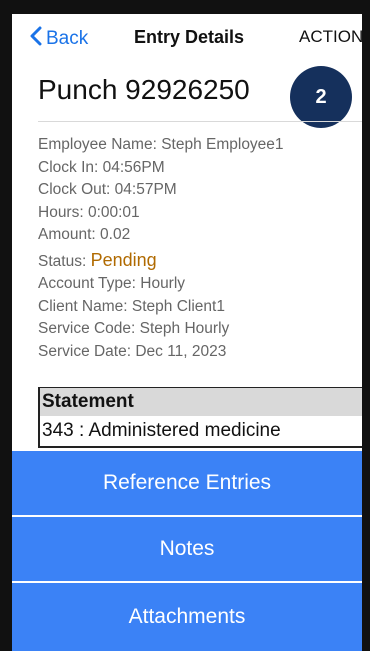 The image size is (370, 651). What do you see at coordinates (131, 306) in the screenshot?
I see `client-name: Client Name: Steph Client1` at bounding box center [131, 306].